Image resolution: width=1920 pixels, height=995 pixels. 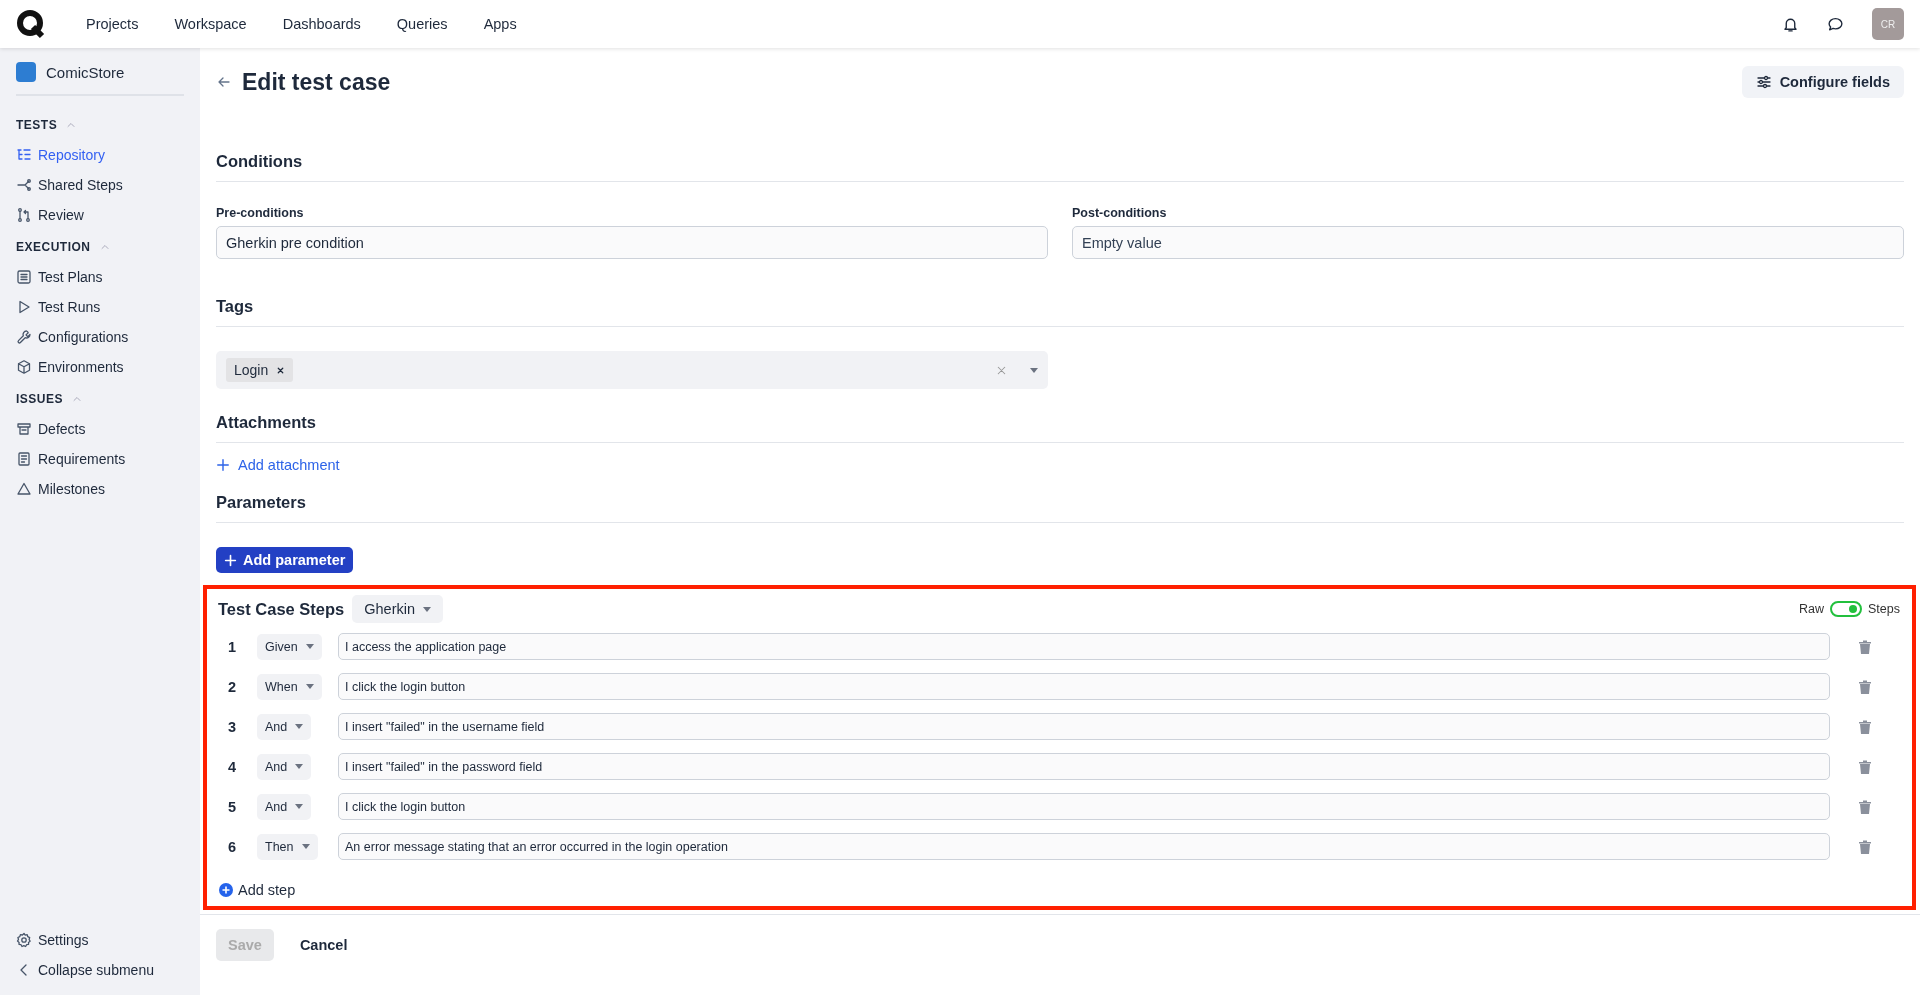 What do you see at coordinates (1084, 846) in the screenshot?
I see `step-input: An error message stating that an error occurred in the login operation` at bounding box center [1084, 846].